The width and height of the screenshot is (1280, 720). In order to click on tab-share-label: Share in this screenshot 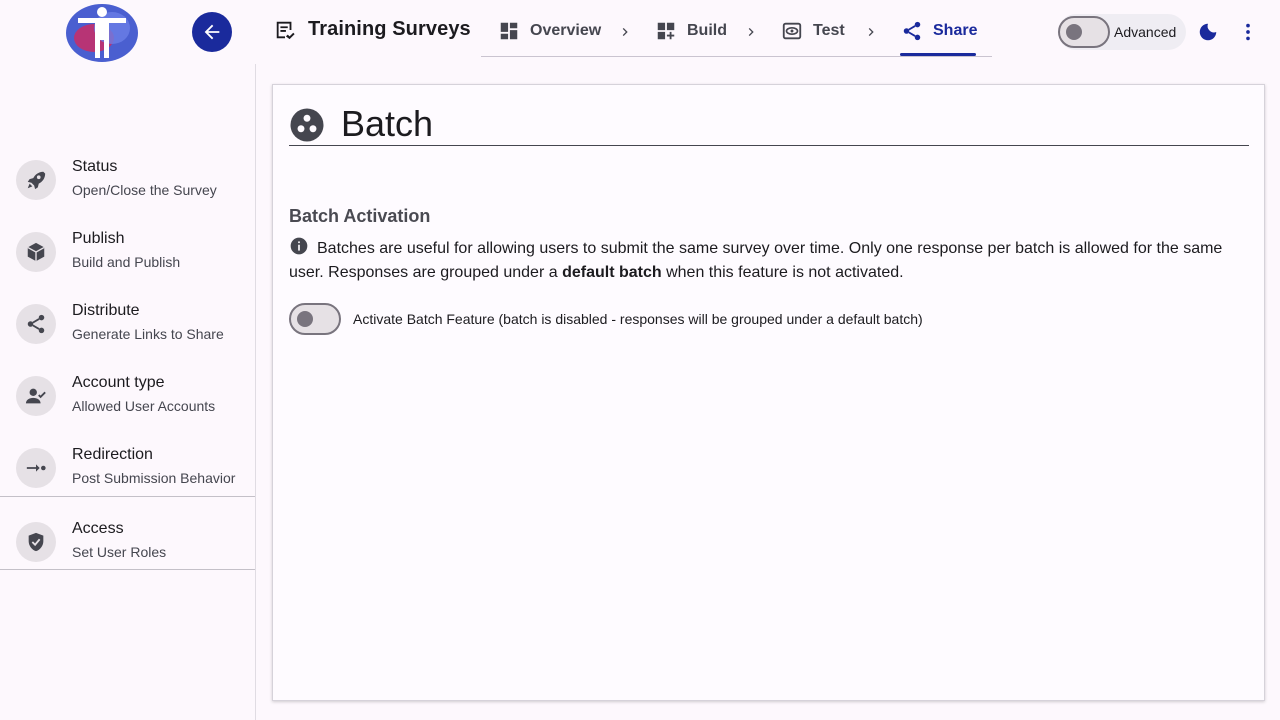, I will do `click(955, 30)`.